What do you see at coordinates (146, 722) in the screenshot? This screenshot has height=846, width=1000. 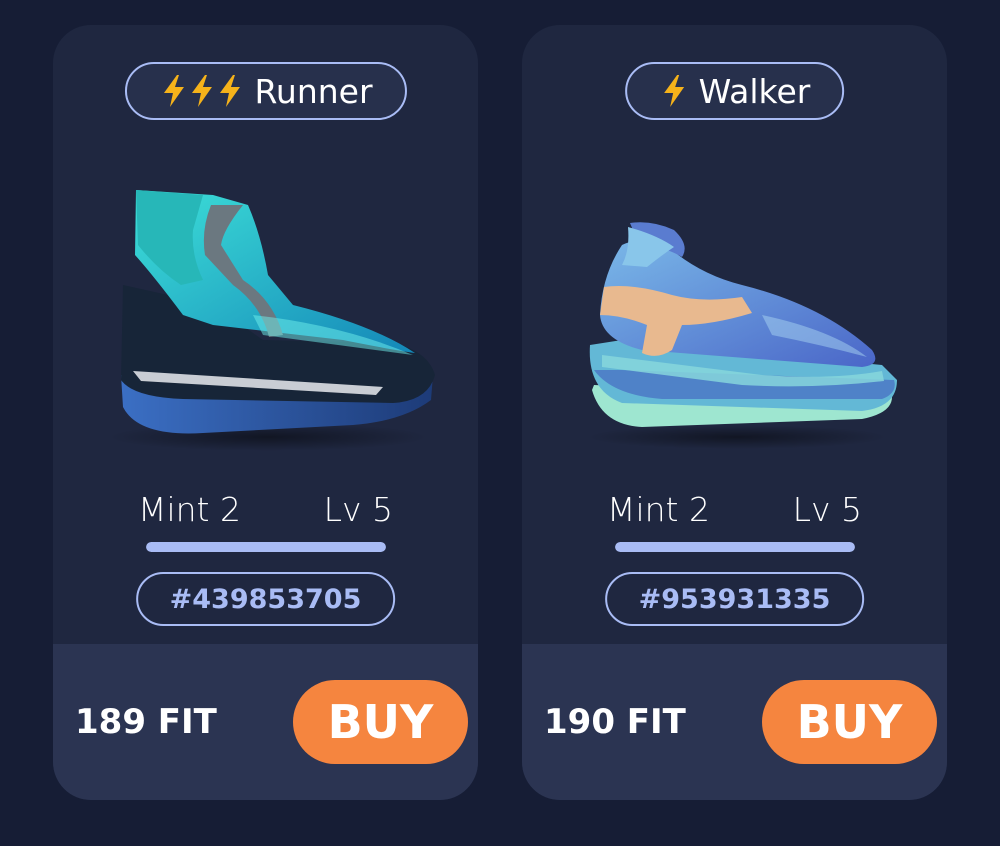 I see `price-label: 189 FIT` at bounding box center [146, 722].